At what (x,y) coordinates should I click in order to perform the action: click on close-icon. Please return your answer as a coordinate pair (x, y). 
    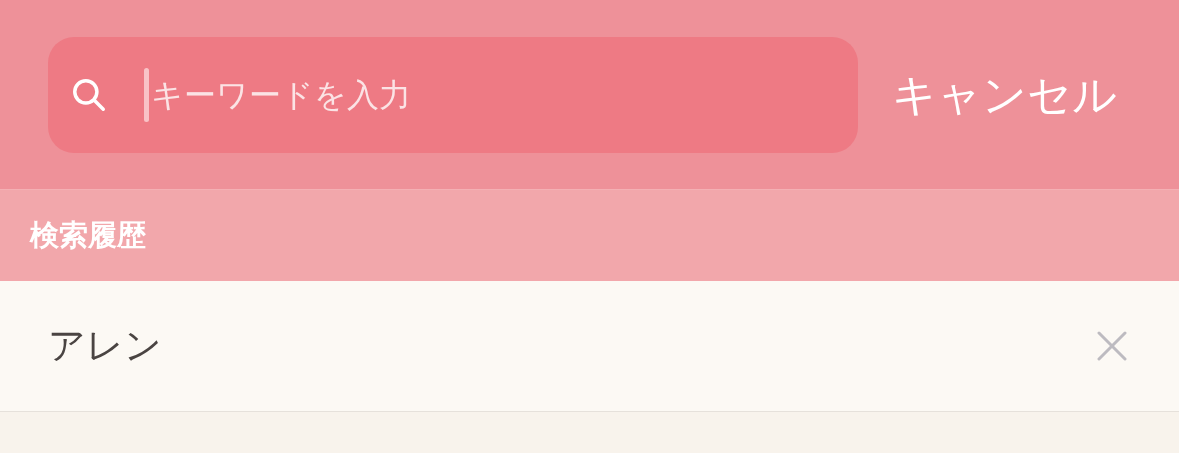
    Looking at the image, I should click on (1112, 346).